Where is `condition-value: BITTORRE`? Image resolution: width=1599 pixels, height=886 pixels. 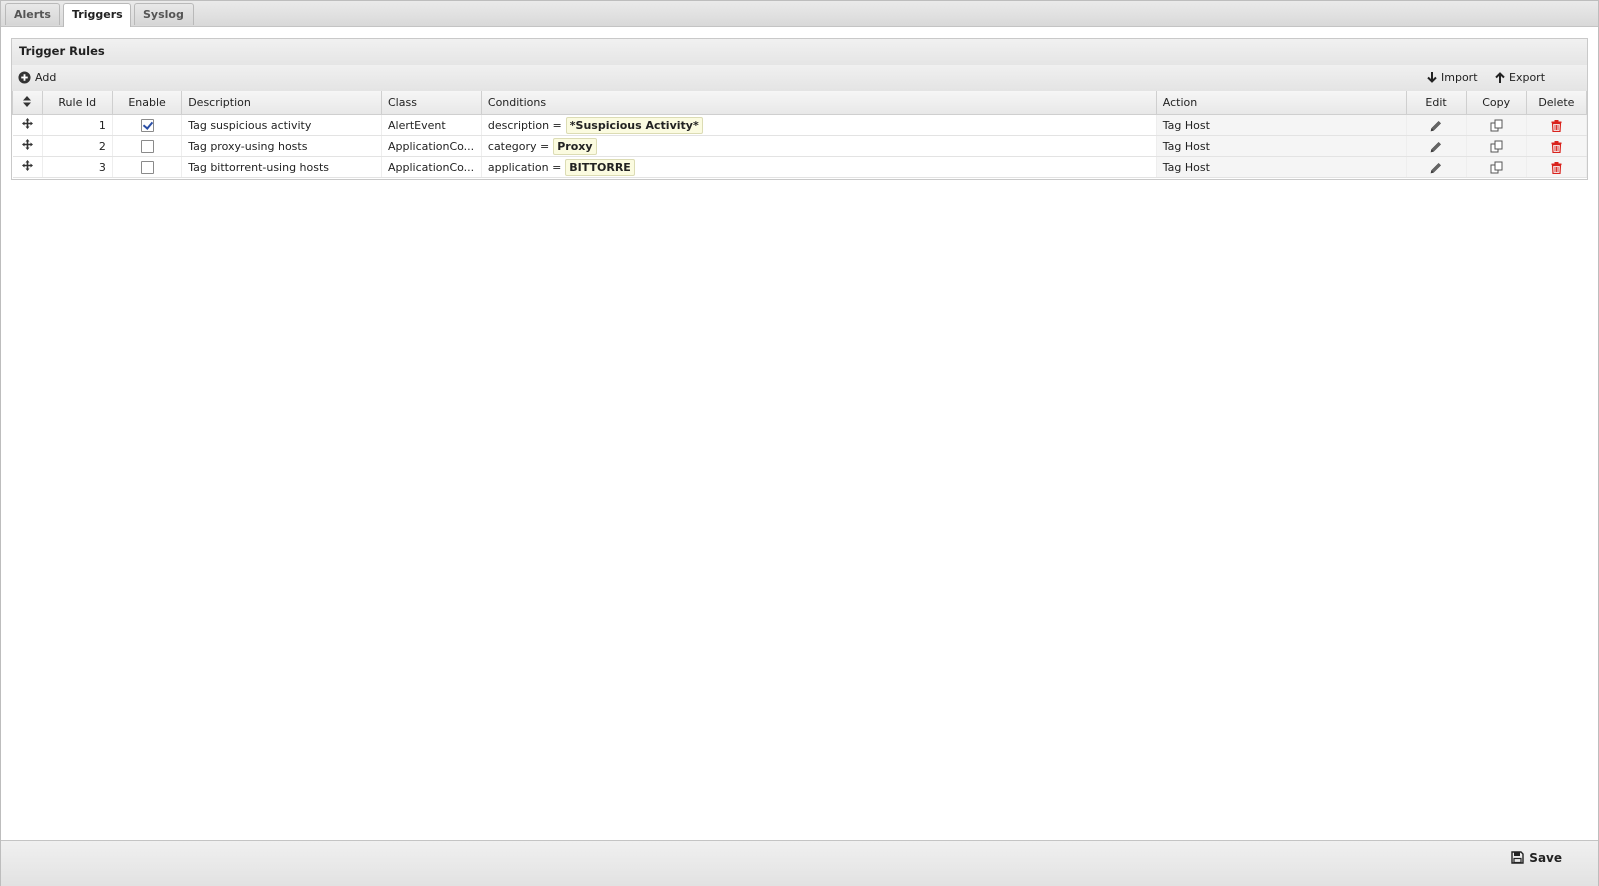
condition-value: BITTORRE is located at coordinates (600, 167).